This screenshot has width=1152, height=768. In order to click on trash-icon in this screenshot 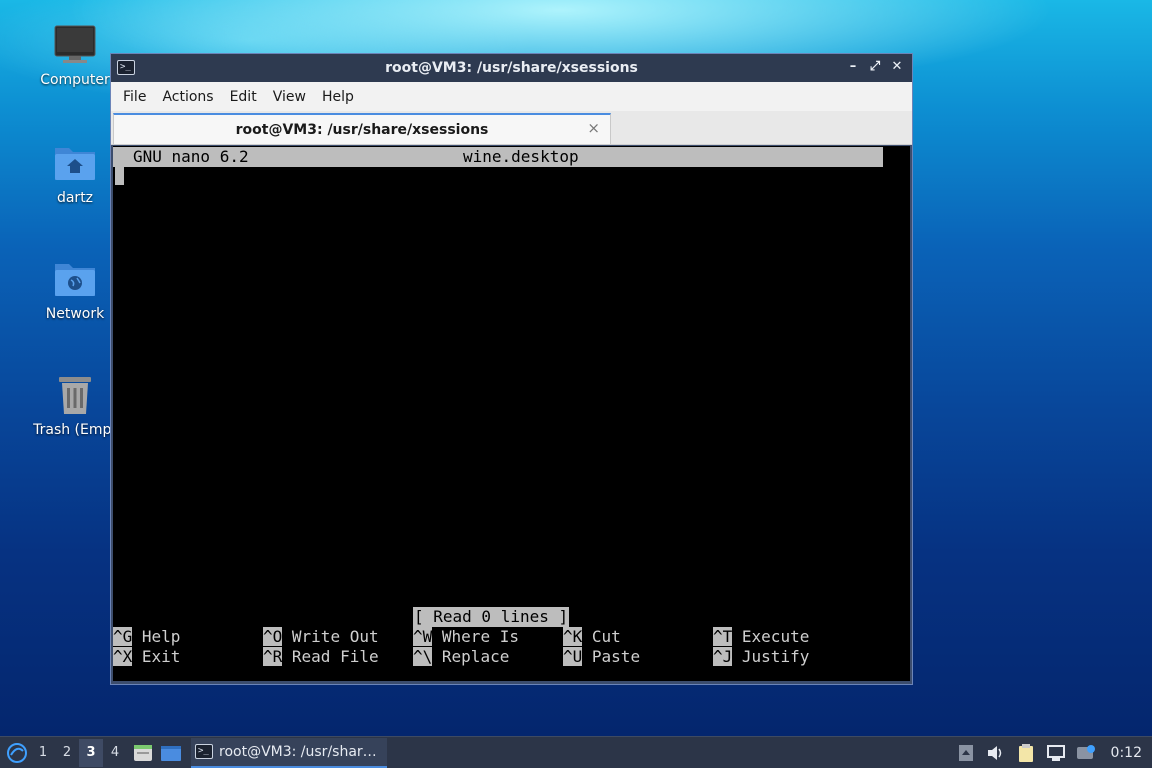, I will do `click(75, 395)`.